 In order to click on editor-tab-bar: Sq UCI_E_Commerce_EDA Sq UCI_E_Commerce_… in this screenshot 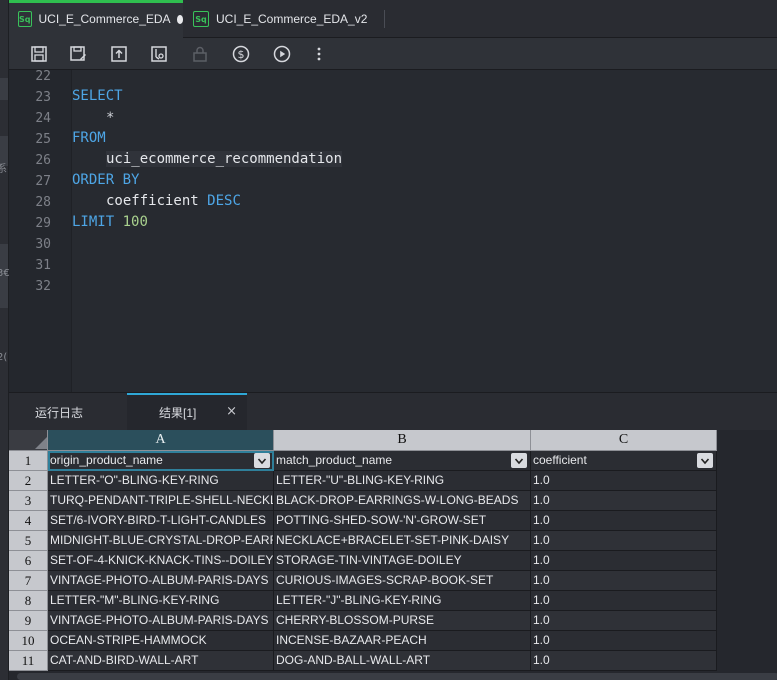, I will do `click(393, 19)`.